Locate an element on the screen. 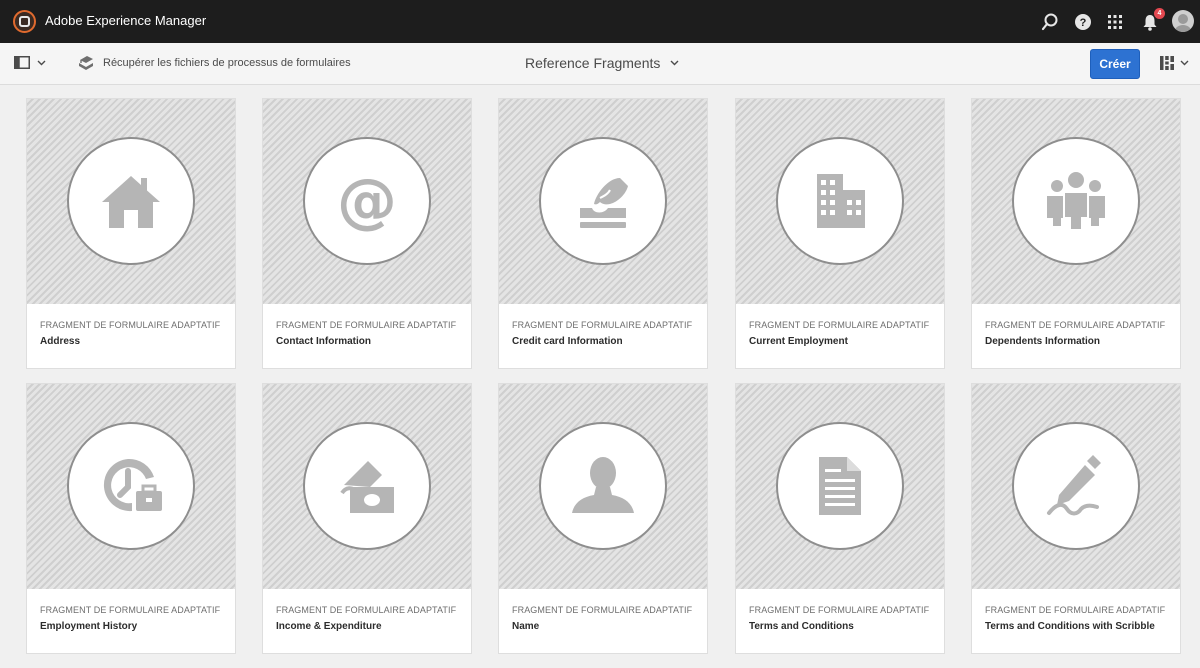  card-title: Credit card Information is located at coordinates (567, 341).